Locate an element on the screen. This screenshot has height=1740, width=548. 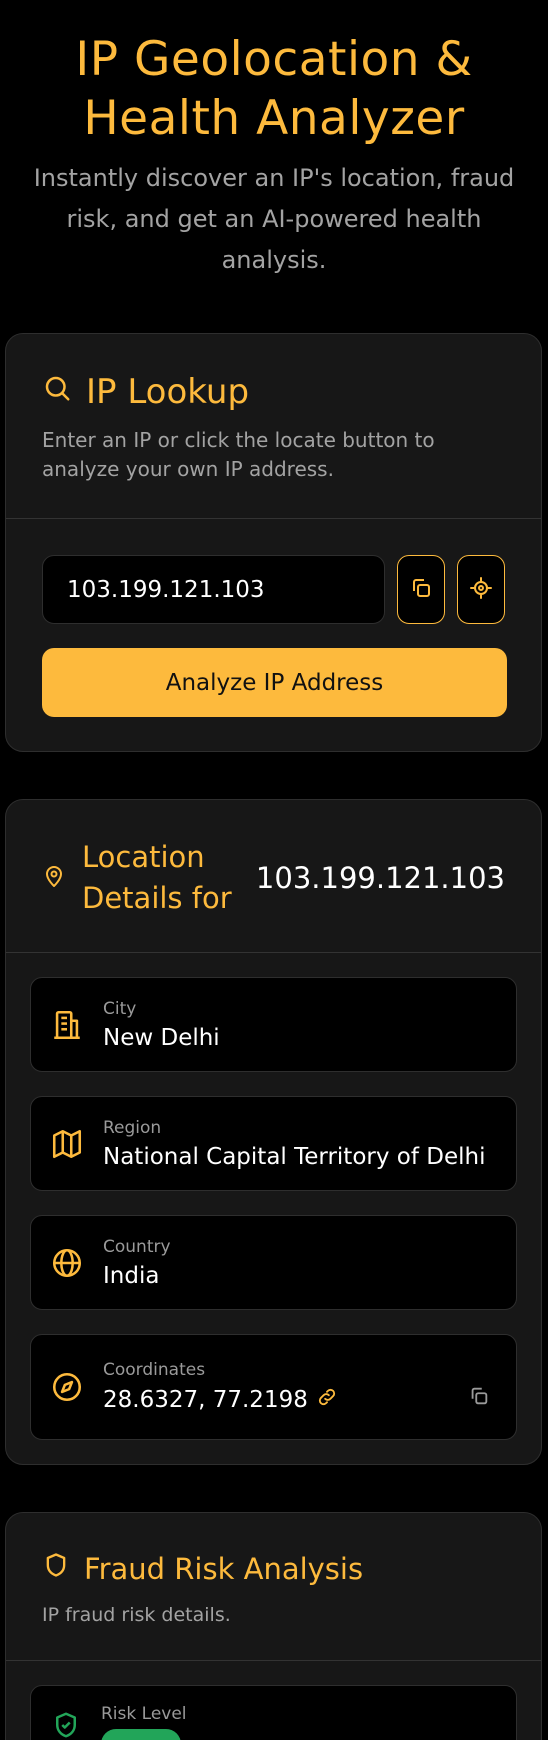
page-title: IP Geolocation & Health Analyzer is located at coordinates (274, 89).